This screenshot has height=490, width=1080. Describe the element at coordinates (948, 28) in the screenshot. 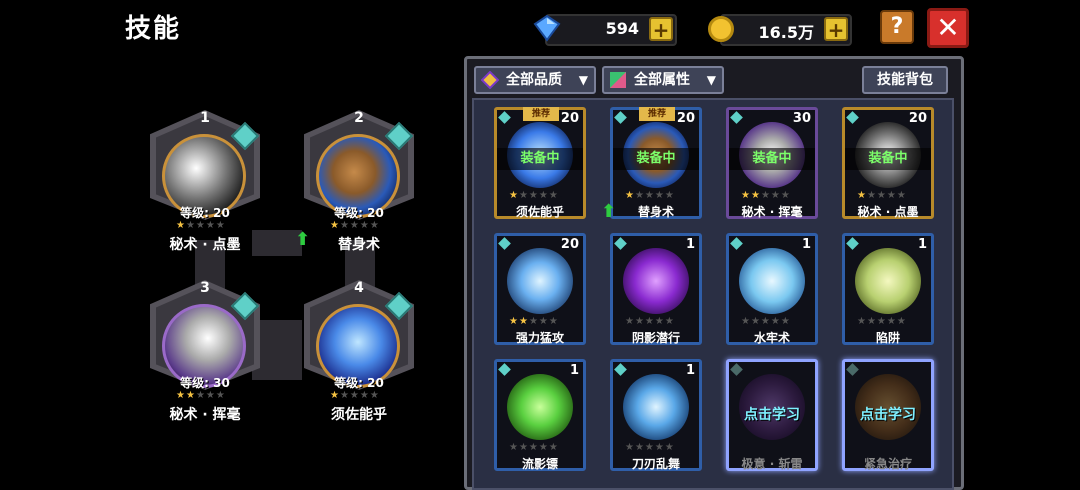

I see `close-button: ✕` at that location.